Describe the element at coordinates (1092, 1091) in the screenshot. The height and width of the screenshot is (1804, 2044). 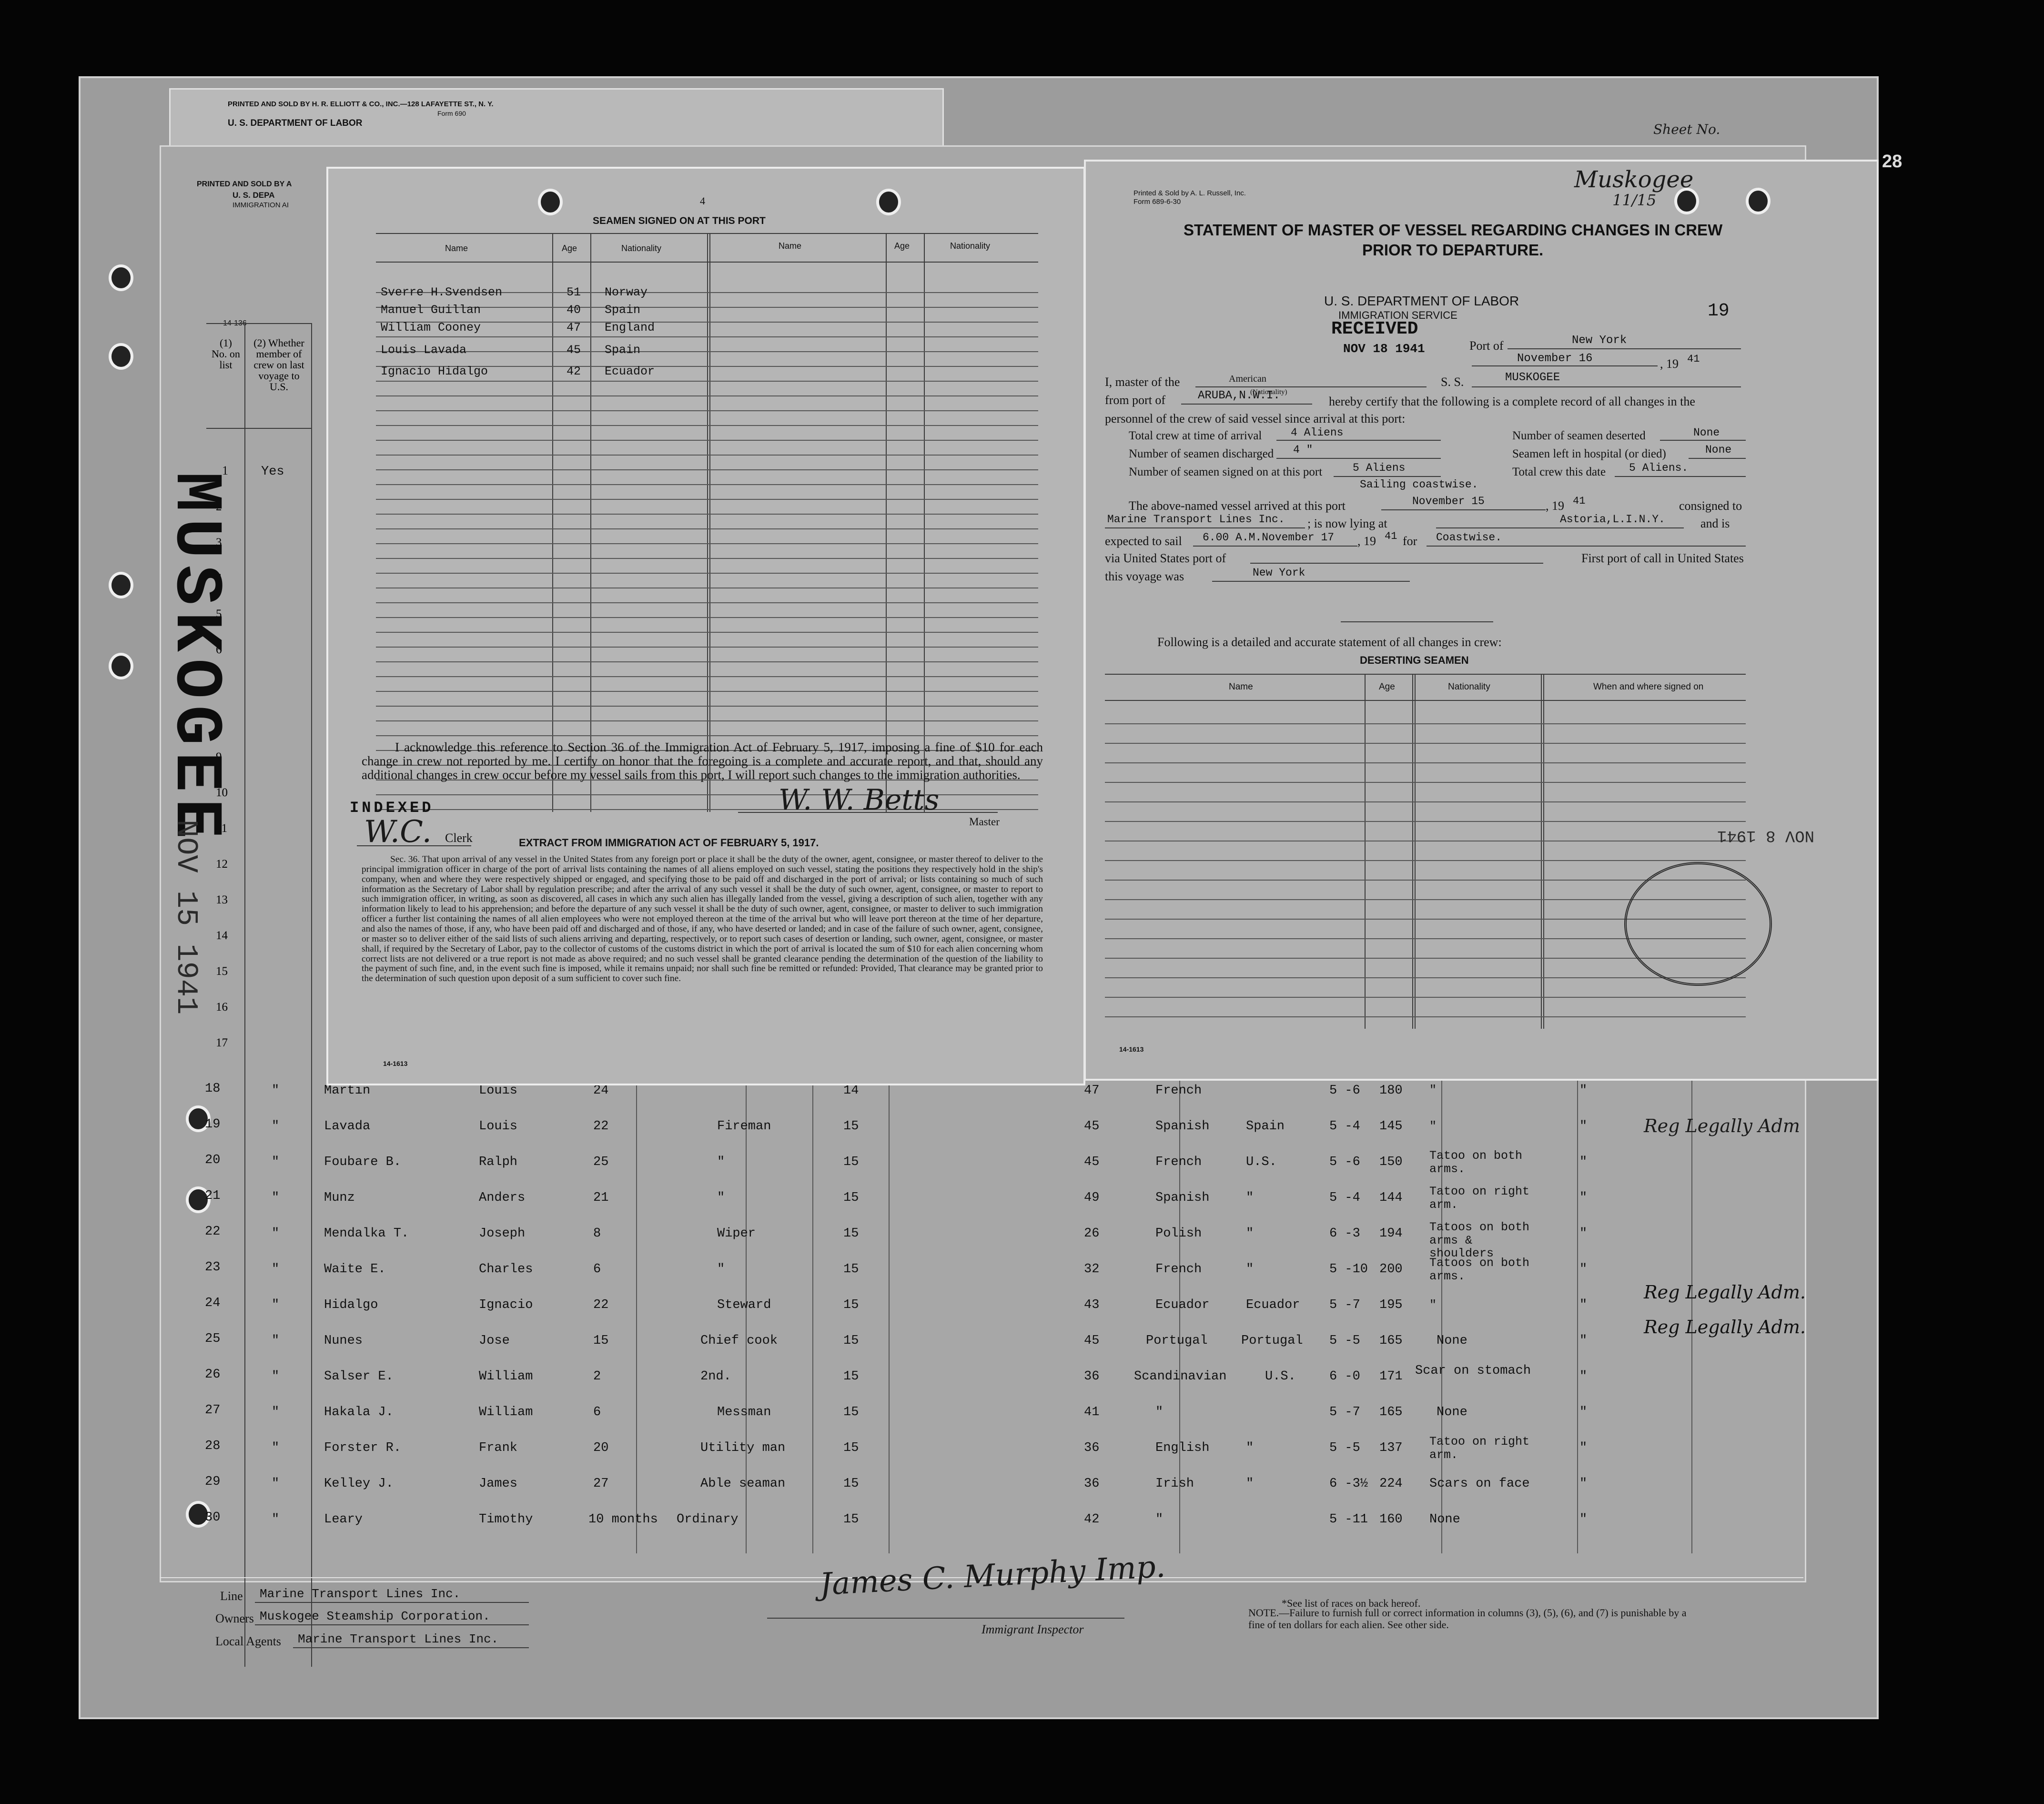
I see `row-age: 47` at that location.